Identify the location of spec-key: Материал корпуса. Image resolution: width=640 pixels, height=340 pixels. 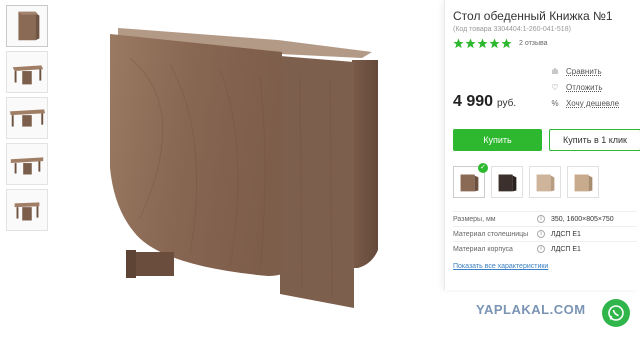
(483, 249).